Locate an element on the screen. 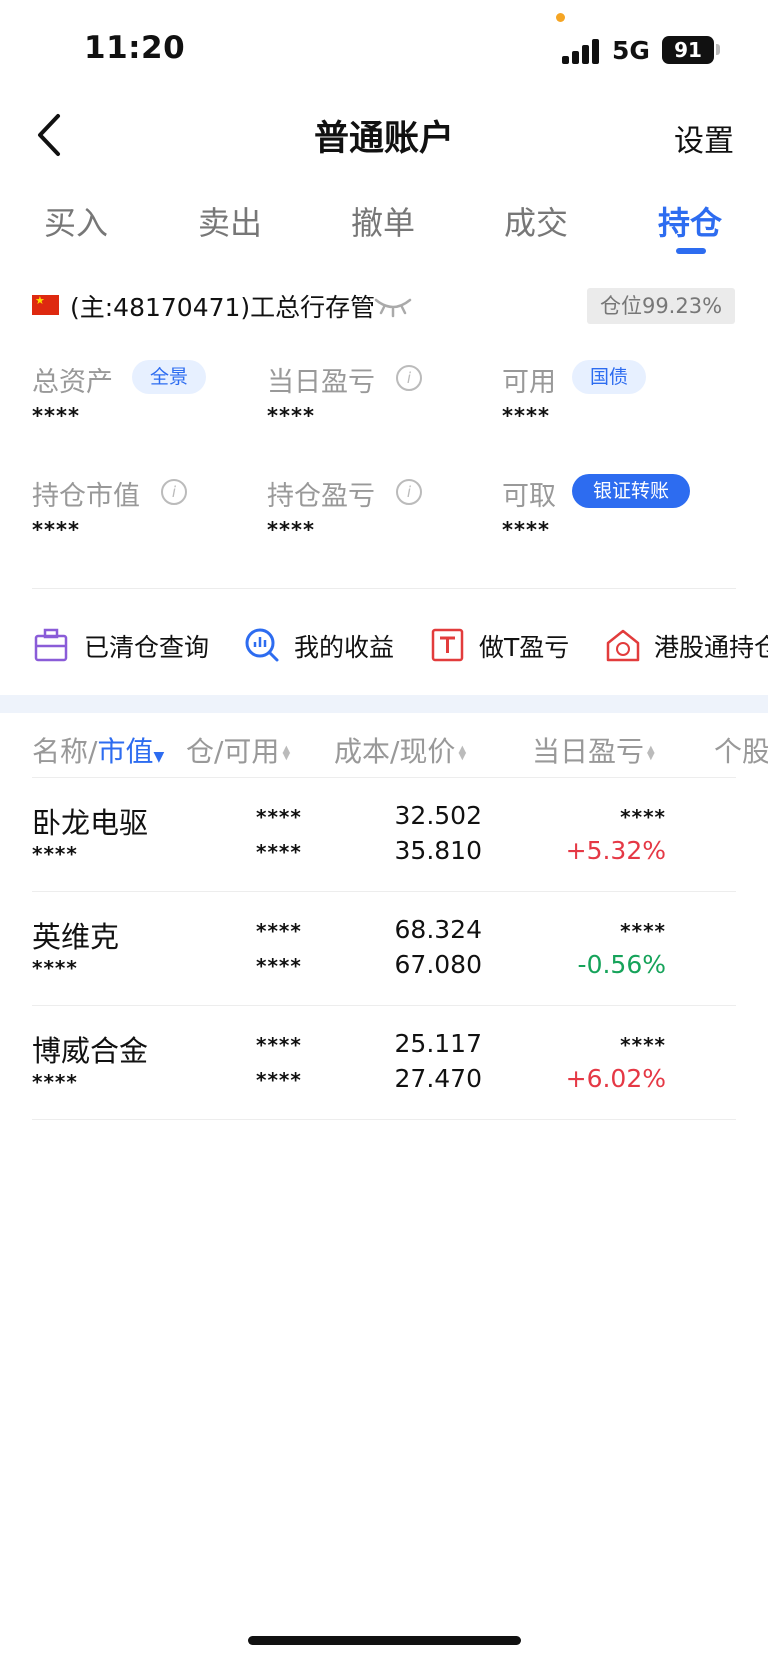 Image resolution: width=768 pixels, height=1663 pixels. cellular-signal-icon is located at coordinates (582, 51).